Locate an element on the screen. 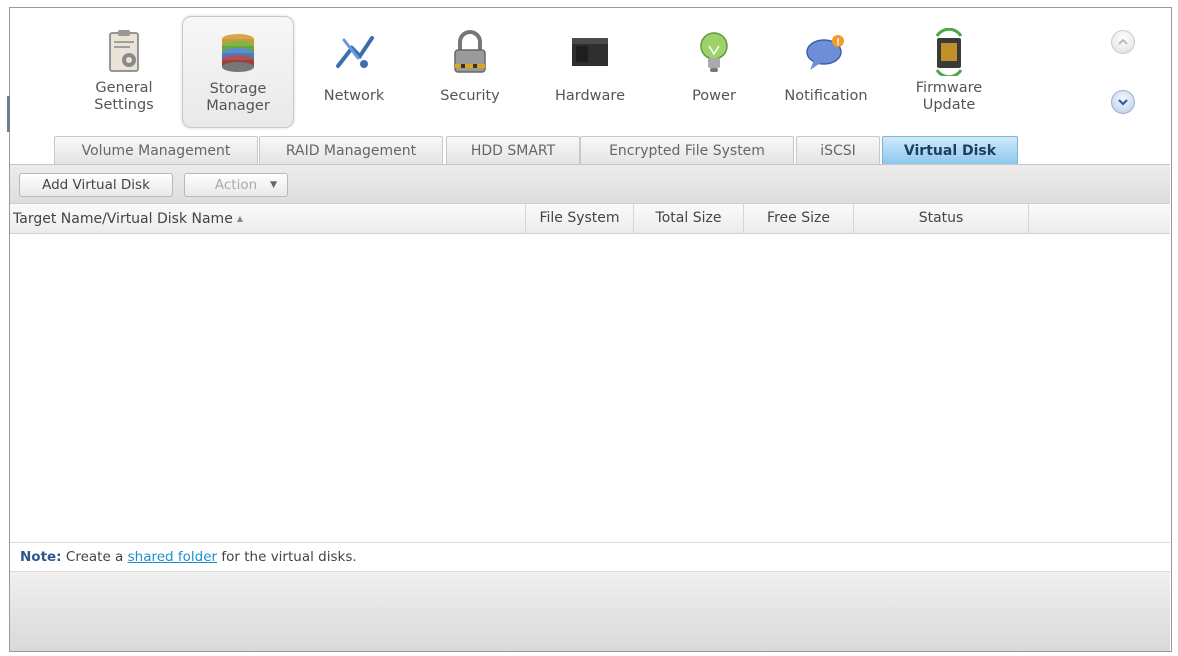 Image resolution: width=1178 pixels, height=656 pixels. menu-label: Storage Manager is located at coordinates (238, 97).